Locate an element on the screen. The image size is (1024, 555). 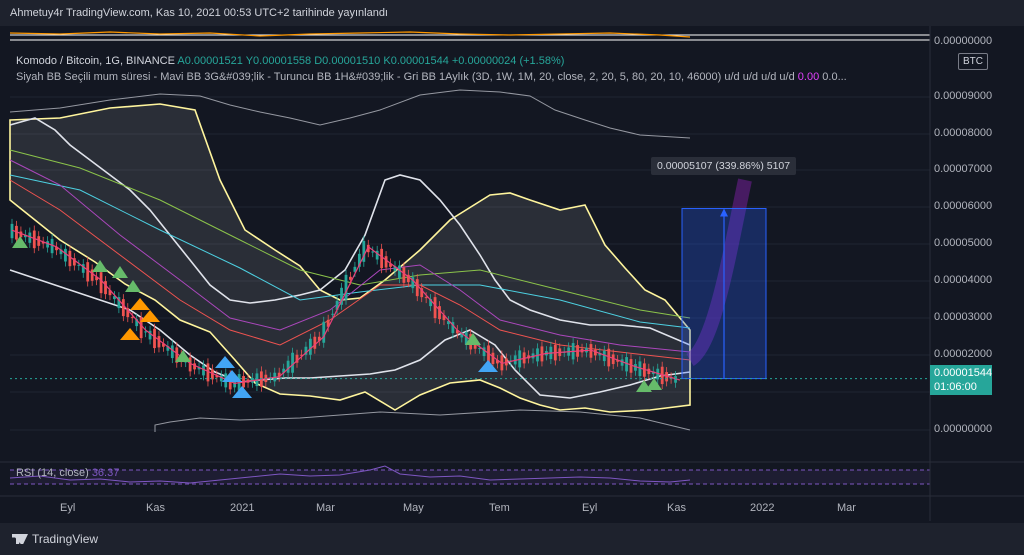
low-value: D0.00001510 is located at coordinates (347, 61).